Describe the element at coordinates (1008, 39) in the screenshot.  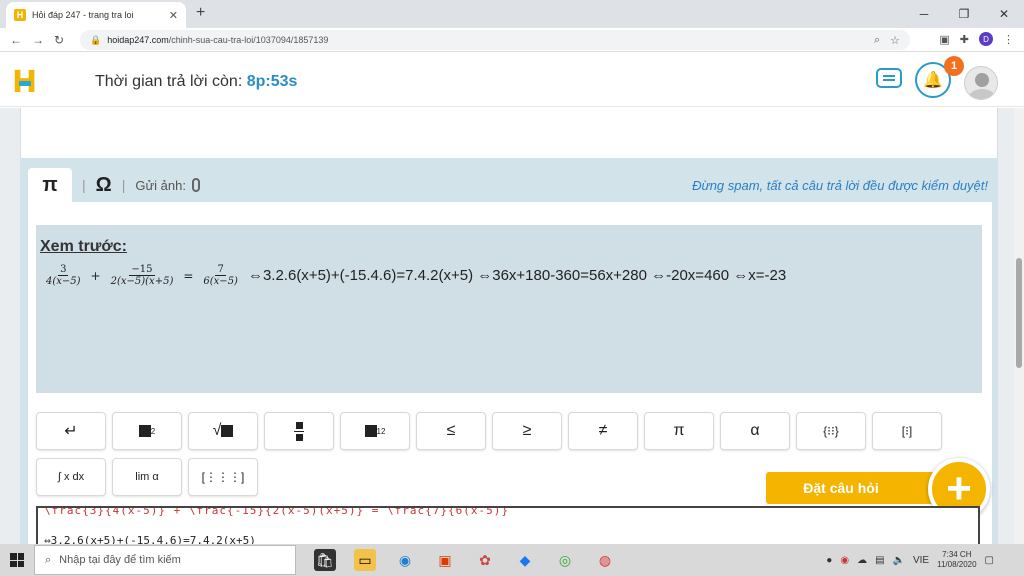
I see `menu-dots-icon: ⋮` at that location.